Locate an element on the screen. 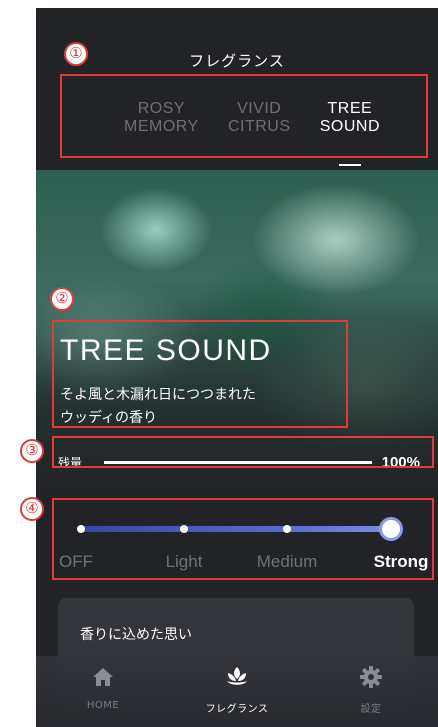 Image resolution: width=438 pixels, height=727 pixels. fragrance-leaf-icon is located at coordinates (237, 676).